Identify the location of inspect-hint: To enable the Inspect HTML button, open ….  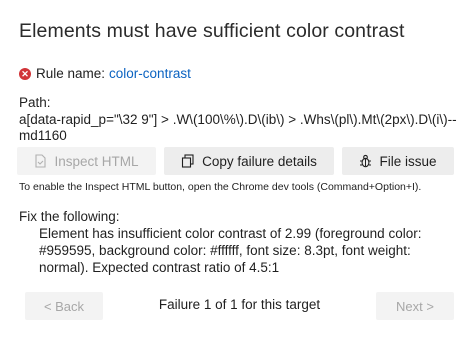
(220, 187).